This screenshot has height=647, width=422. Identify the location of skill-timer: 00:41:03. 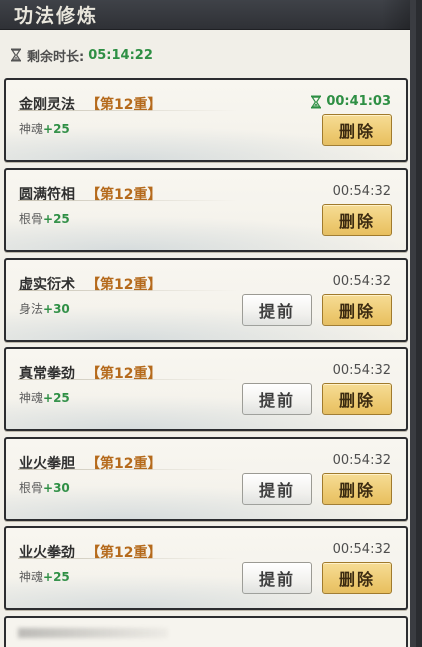
(350, 101).